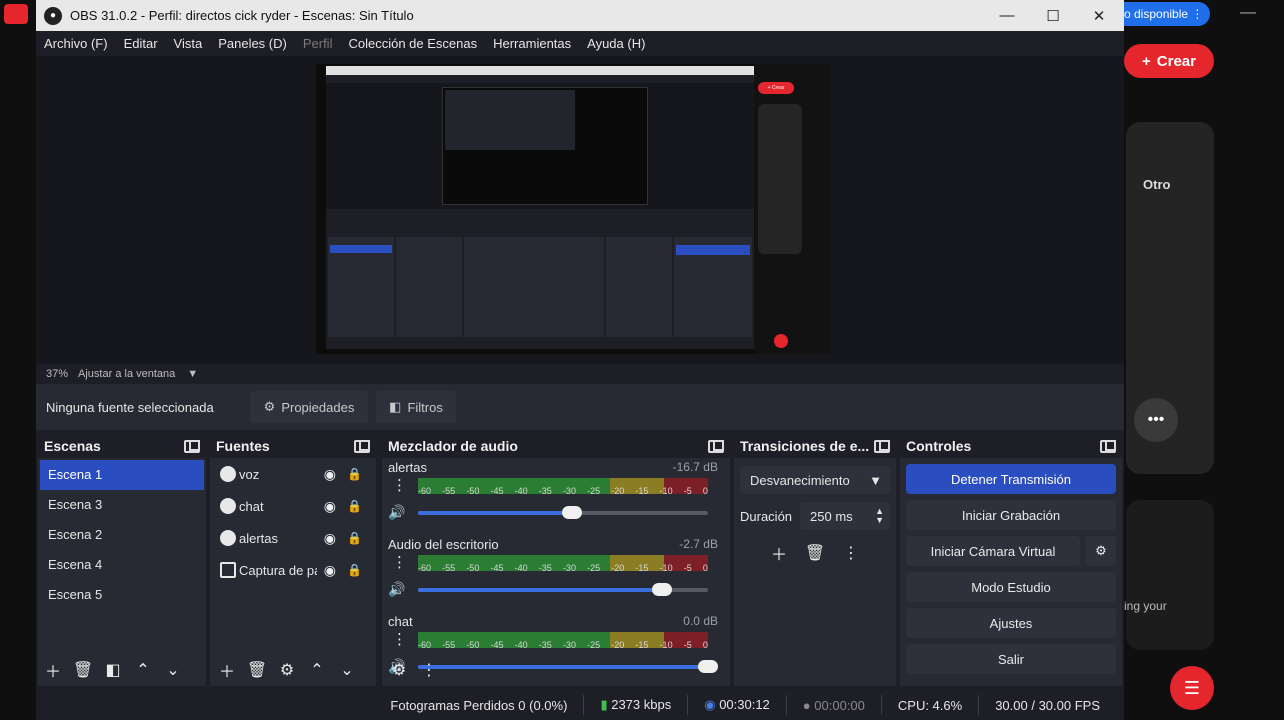 This screenshot has height=720, width=1284. Describe the element at coordinates (309, 407) in the screenshot. I see `properties-button: ⚙ Propiedades` at that location.